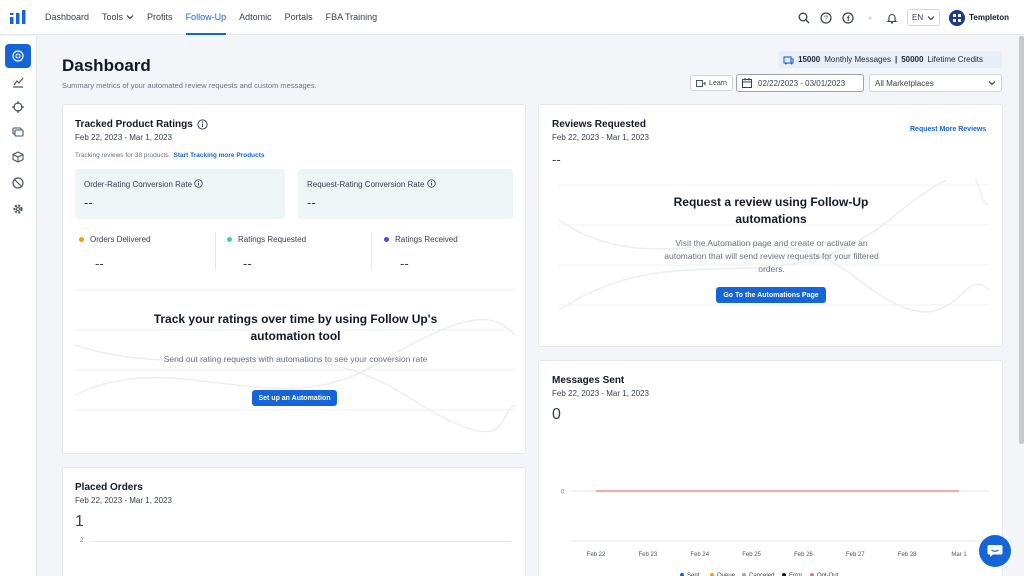 Image resolution: width=1024 pixels, height=576 pixels. Describe the element at coordinates (229, 239) in the screenshot. I see `ratings-requested-dot` at that location.